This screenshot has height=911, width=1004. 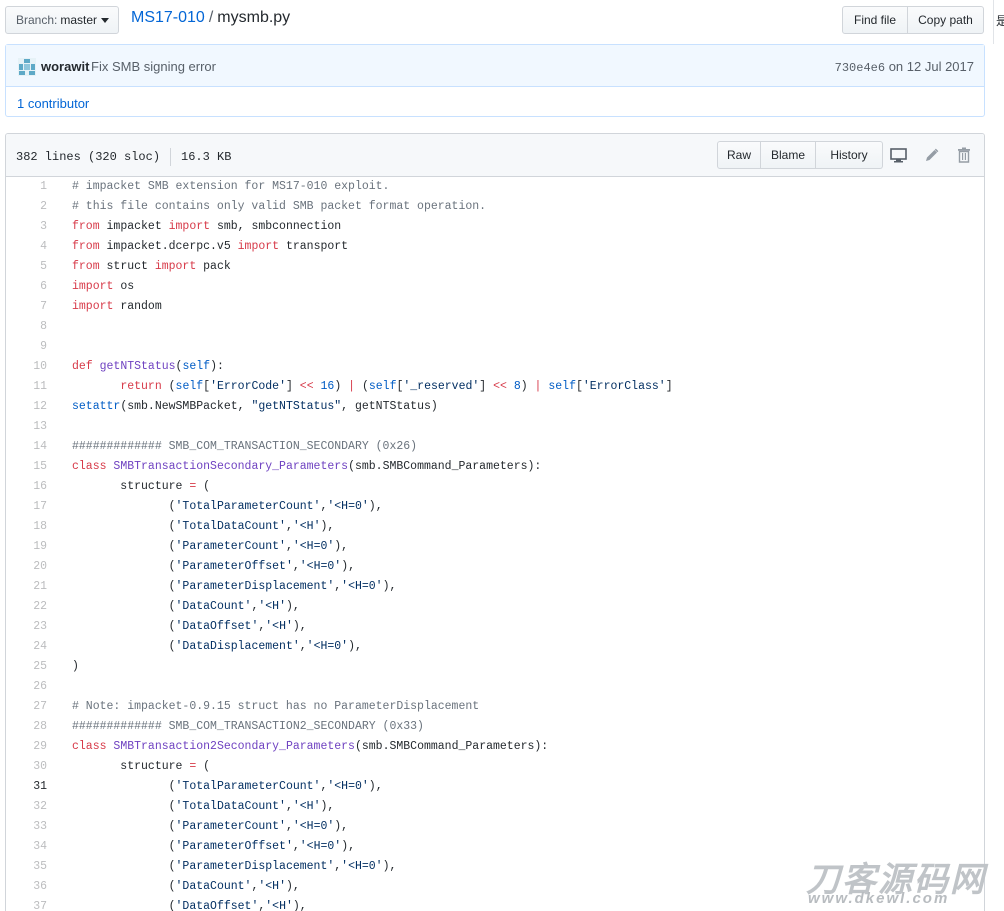 What do you see at coordinates (213, 846) in the screenshot?
I see `line-code: ('ParameterOffset','<H=0'),` at bounding box center [213, 846].